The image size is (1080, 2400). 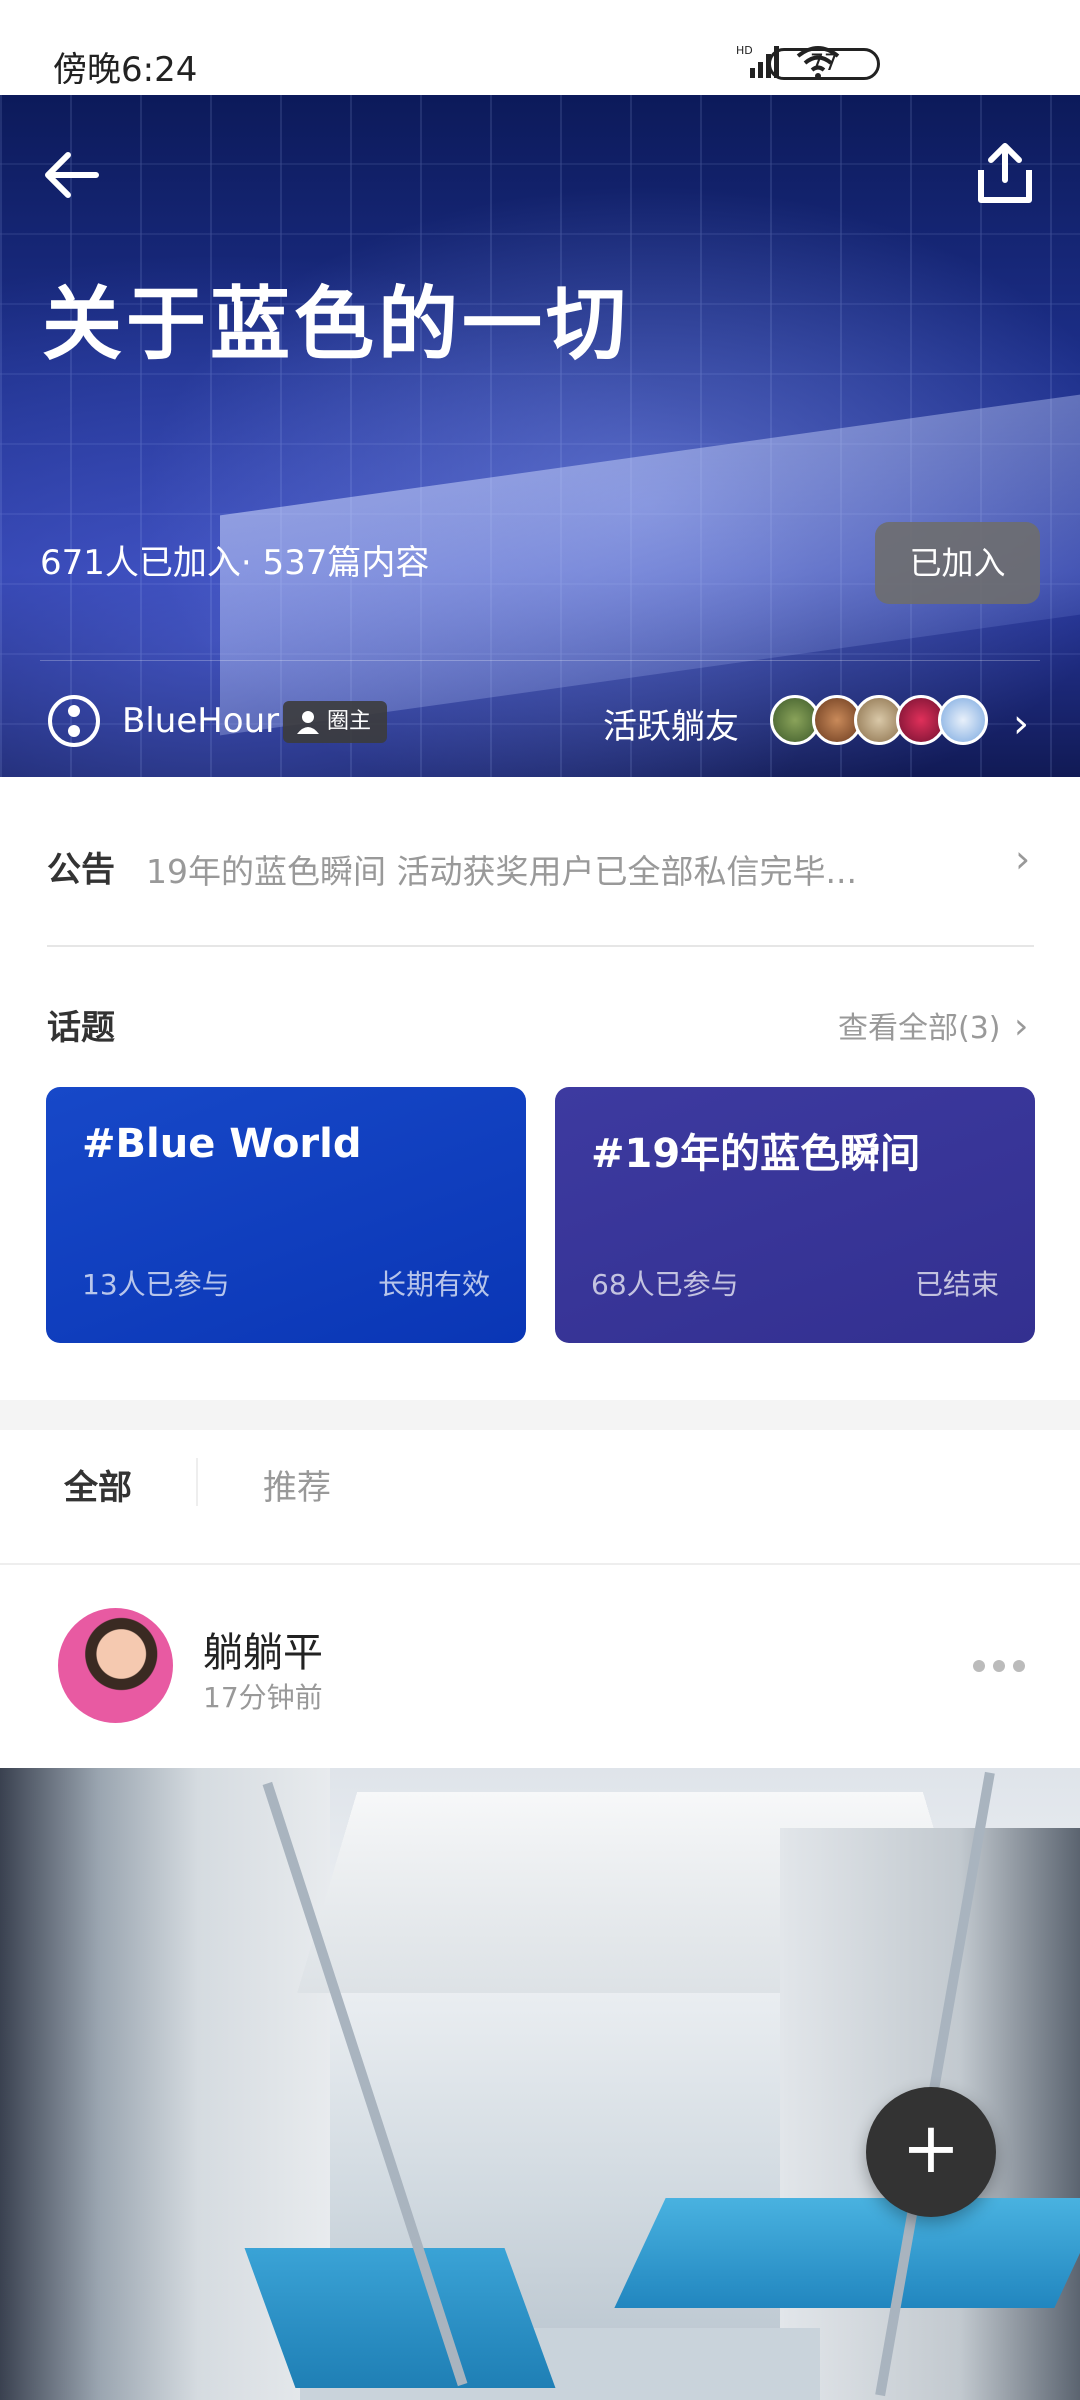 I want to click on battery-indicator: 77, so click(x=824, y=64).